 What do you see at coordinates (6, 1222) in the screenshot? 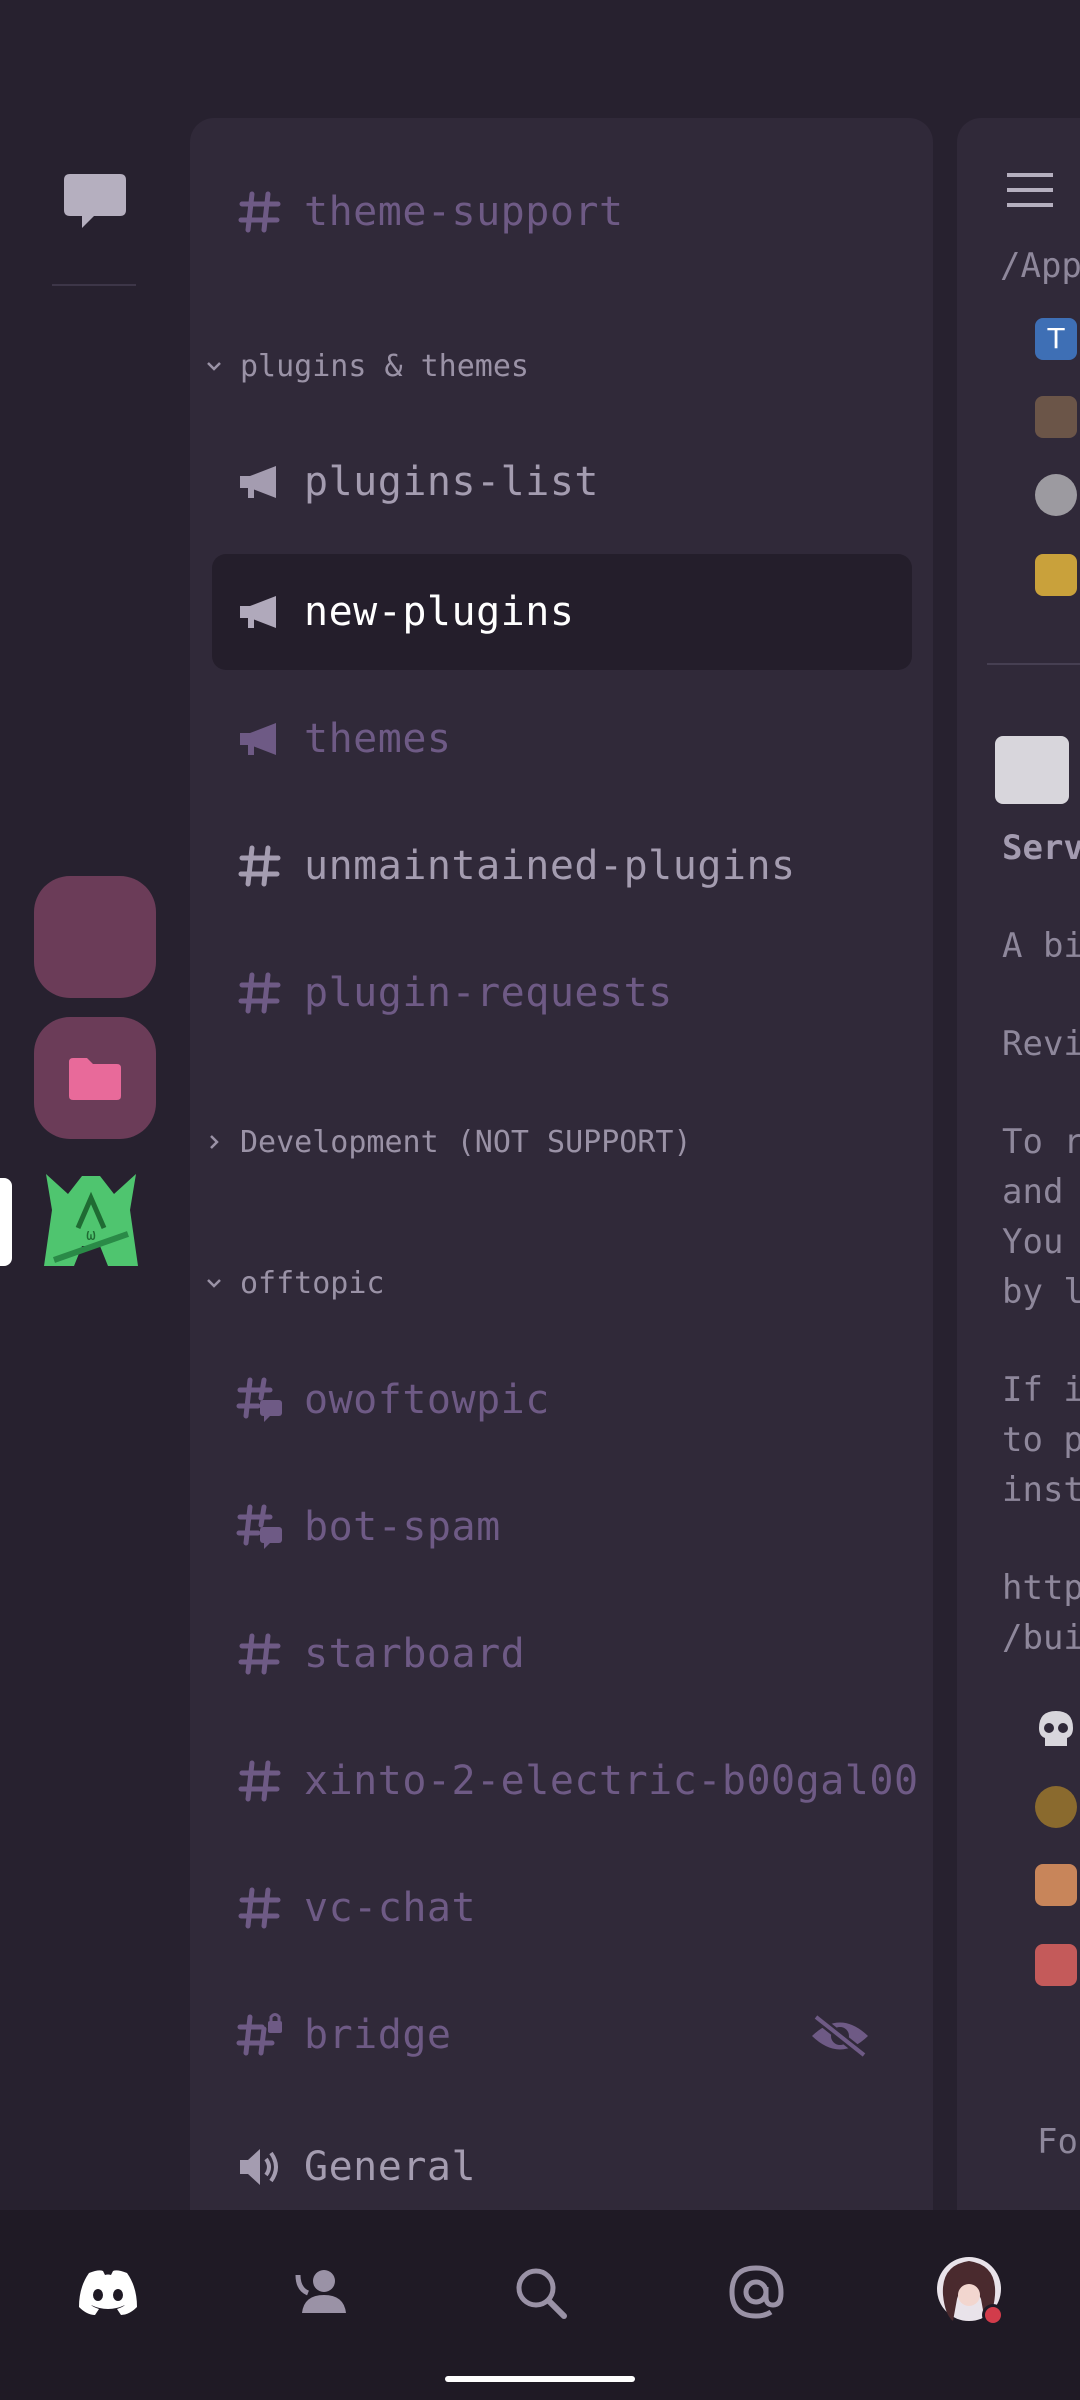
I see `active-server-indicator` at bounding box center [6, 1222].